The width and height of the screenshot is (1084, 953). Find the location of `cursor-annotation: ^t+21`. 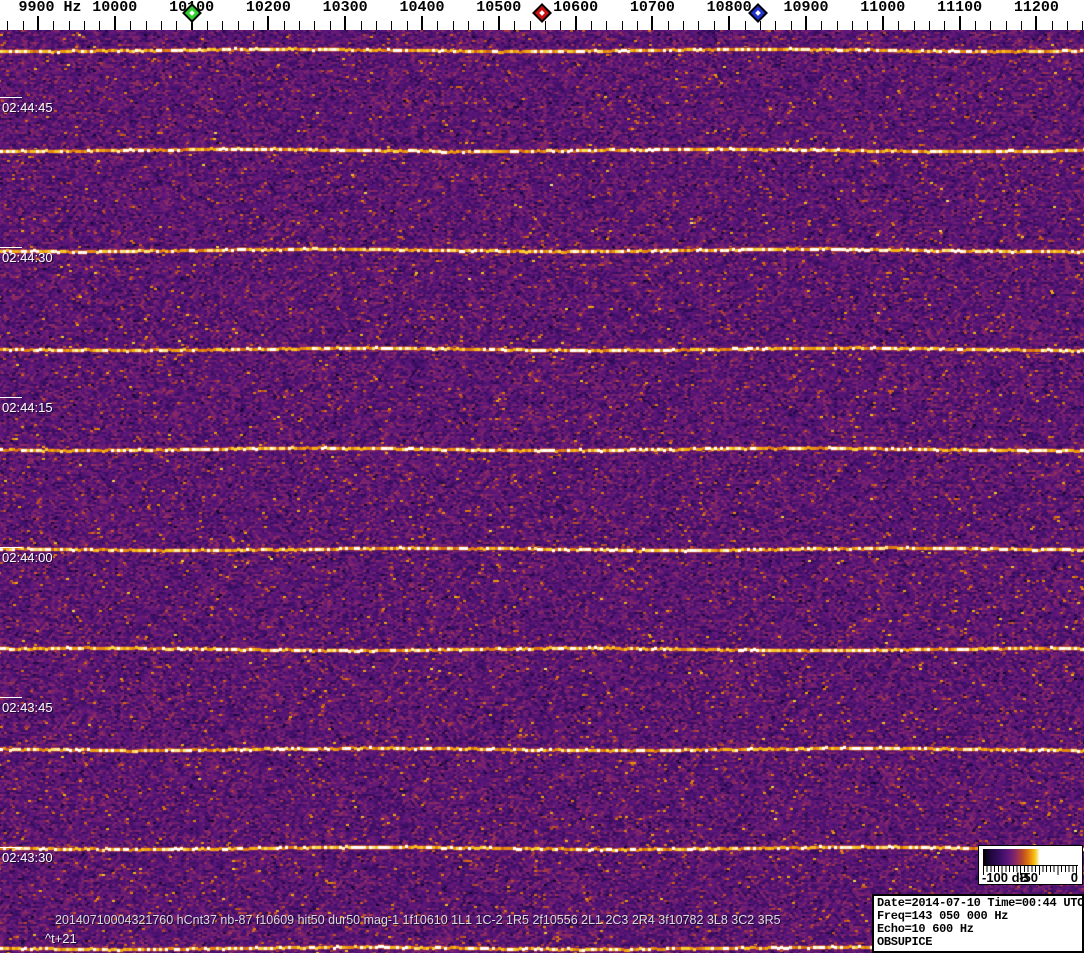

cursor-annotation: ^t+21 is located at coordinates (61, 938).